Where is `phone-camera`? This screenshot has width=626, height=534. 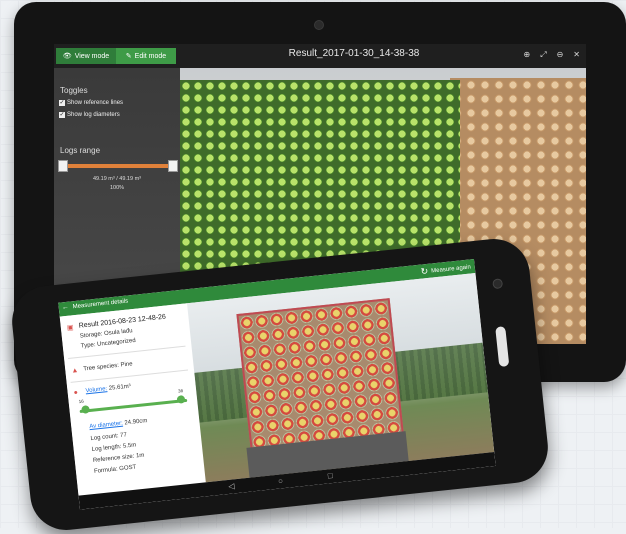 phone-camera is located at coordinates (498, 284).